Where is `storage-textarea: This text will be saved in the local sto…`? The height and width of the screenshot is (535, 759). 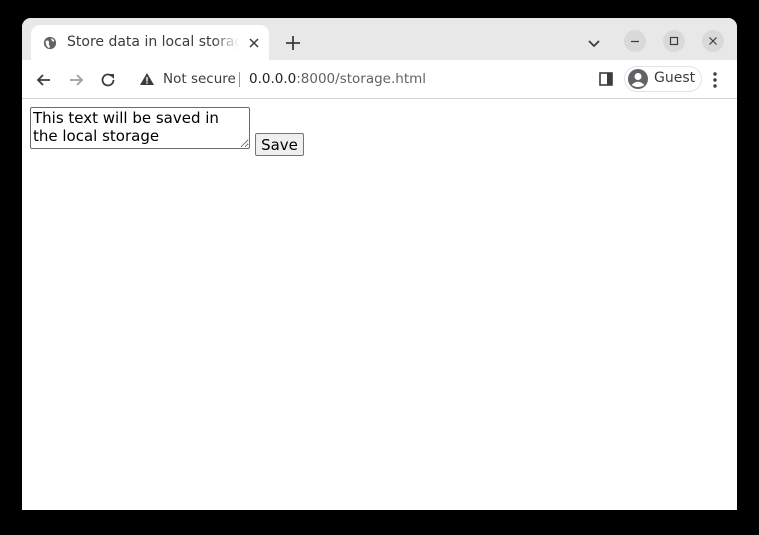 storage-textarea: This text will be saved in the local sto… is located at coordinates (140, 128).